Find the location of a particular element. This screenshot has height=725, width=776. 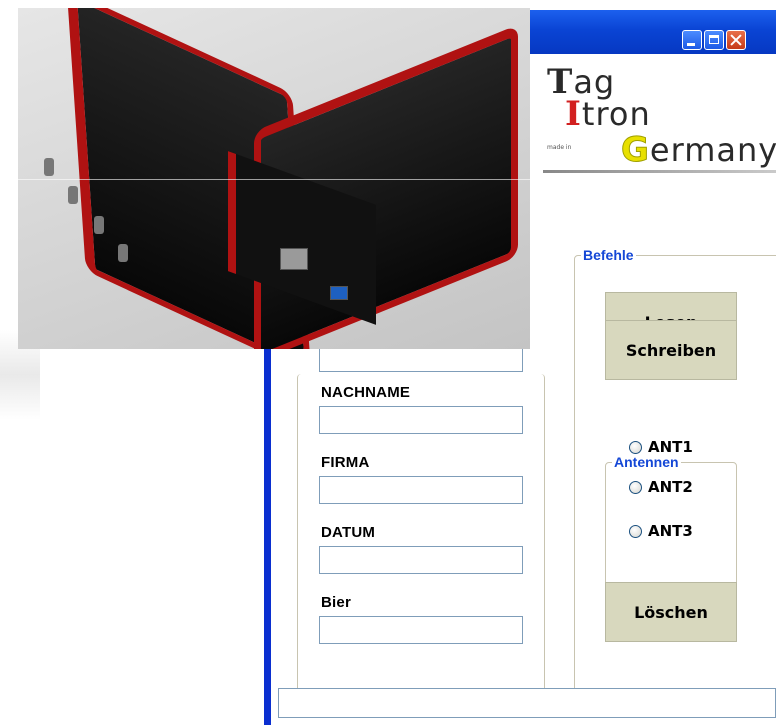

blue-port is located at coordinates (339, 293).